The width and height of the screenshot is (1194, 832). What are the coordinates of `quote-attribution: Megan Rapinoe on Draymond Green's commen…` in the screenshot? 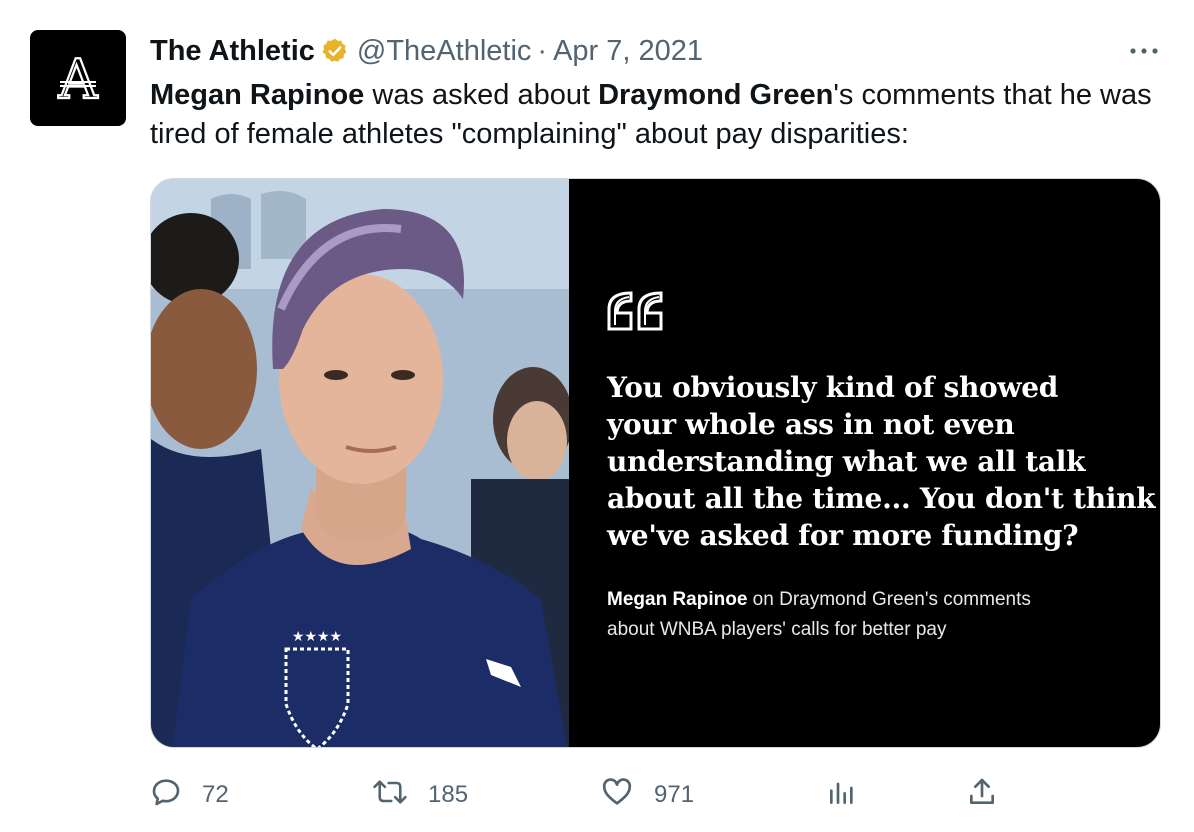 It's located at (867, 615).